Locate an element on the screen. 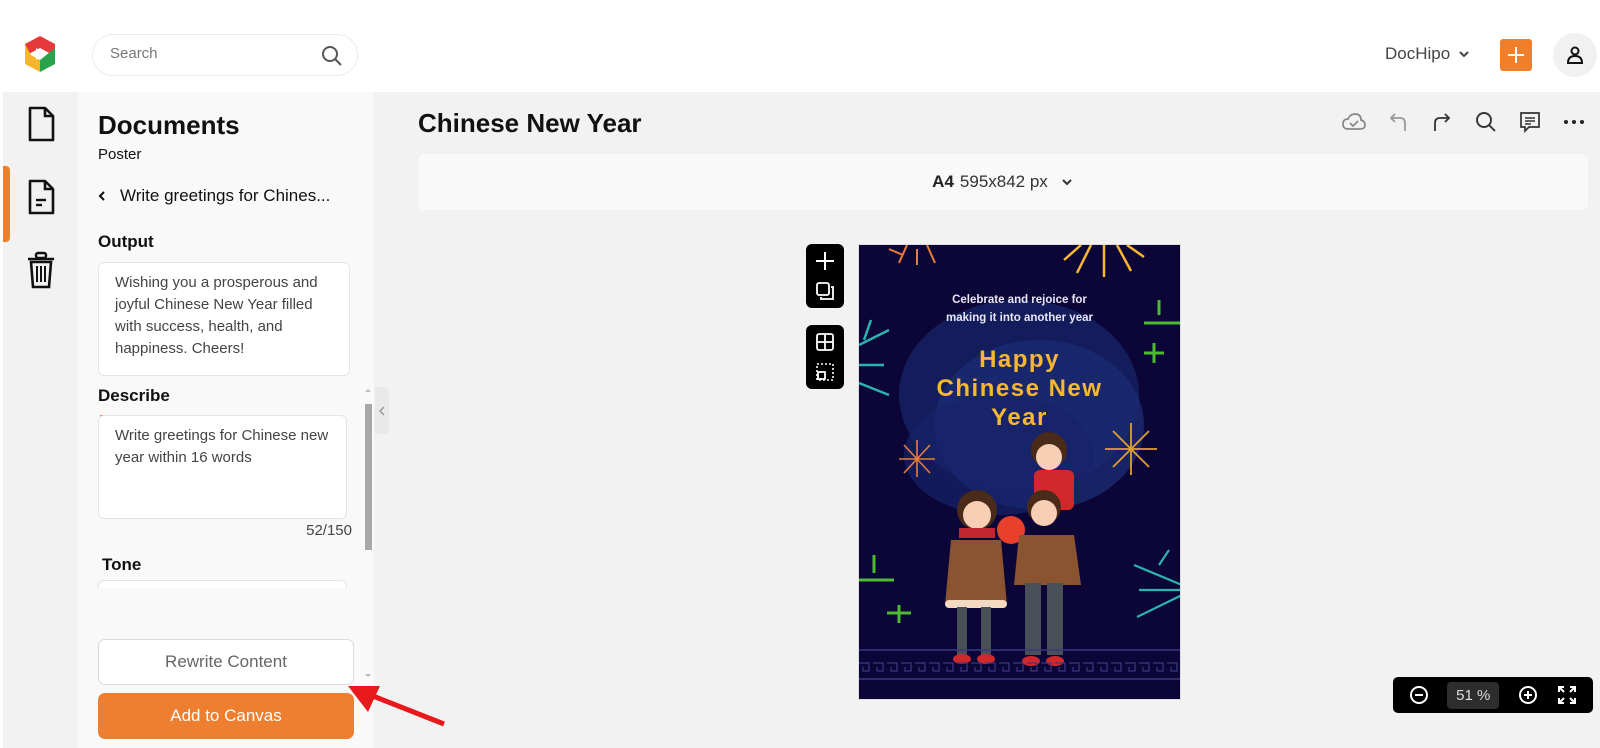 This screenshot has width=1600, height=748. left-rail is located at coordinates (40, 420).